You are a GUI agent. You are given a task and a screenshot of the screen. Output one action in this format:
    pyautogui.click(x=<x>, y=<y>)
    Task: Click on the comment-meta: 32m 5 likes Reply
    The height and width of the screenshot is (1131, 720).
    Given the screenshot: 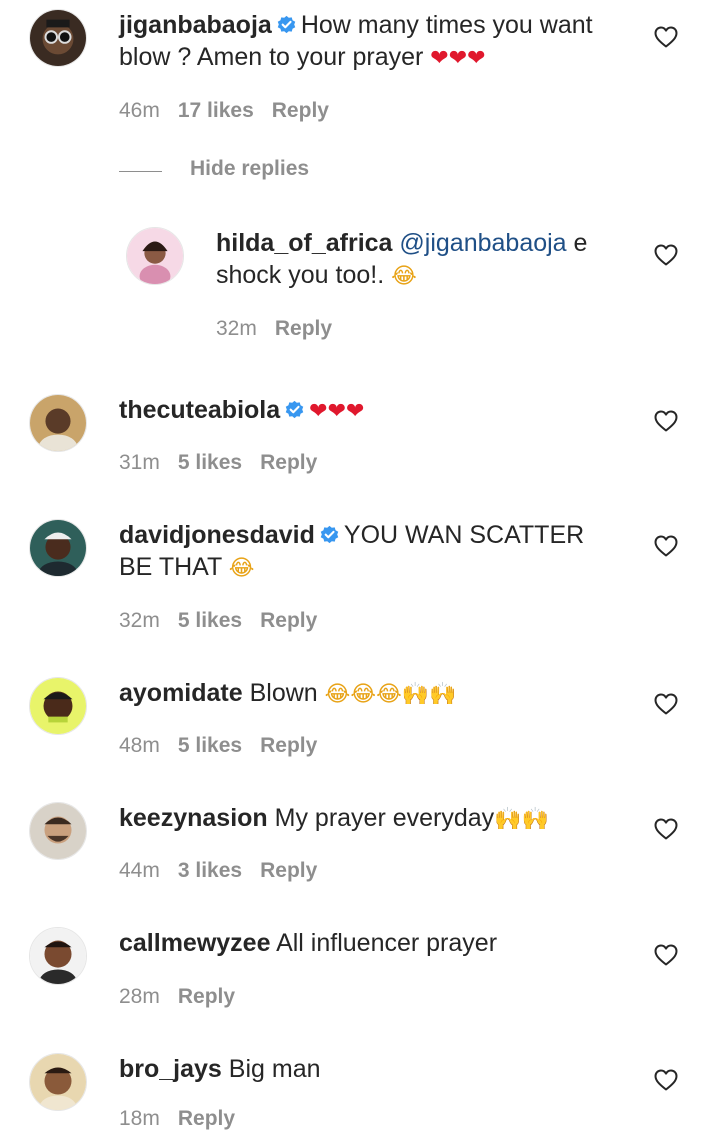 What is the action you would take?
    pyautogui.click(x=227, y=621)
    